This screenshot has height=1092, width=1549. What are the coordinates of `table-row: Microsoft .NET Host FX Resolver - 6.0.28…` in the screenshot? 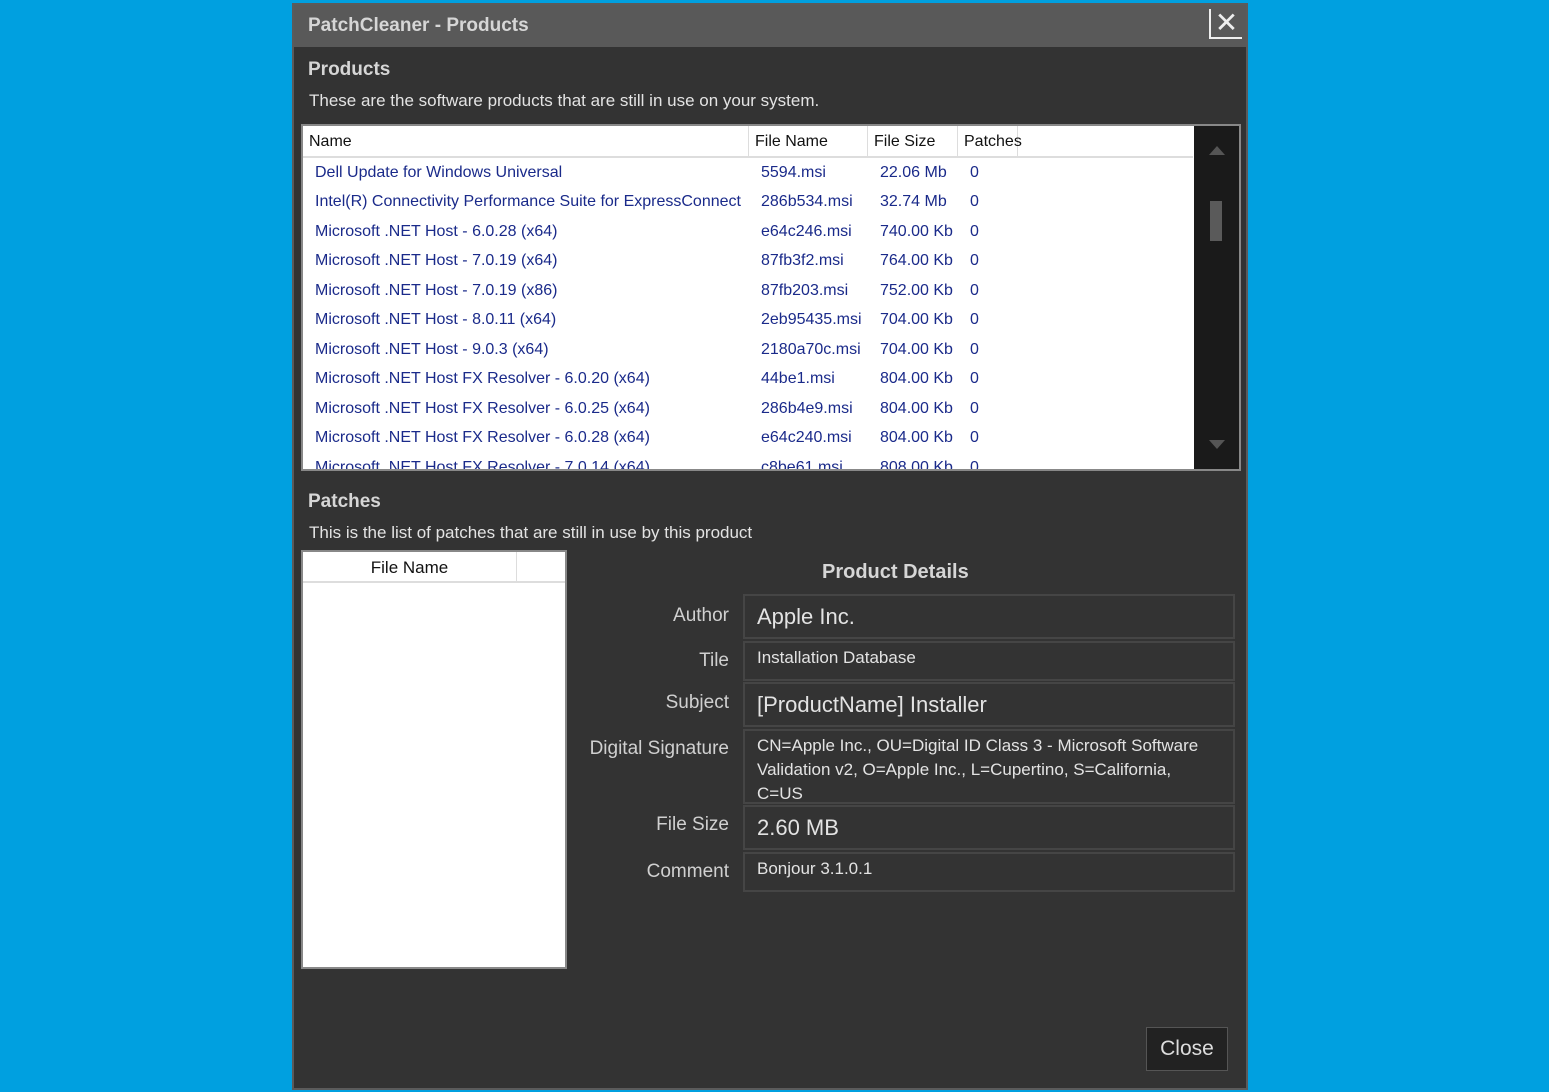 It's located at (748, 439).